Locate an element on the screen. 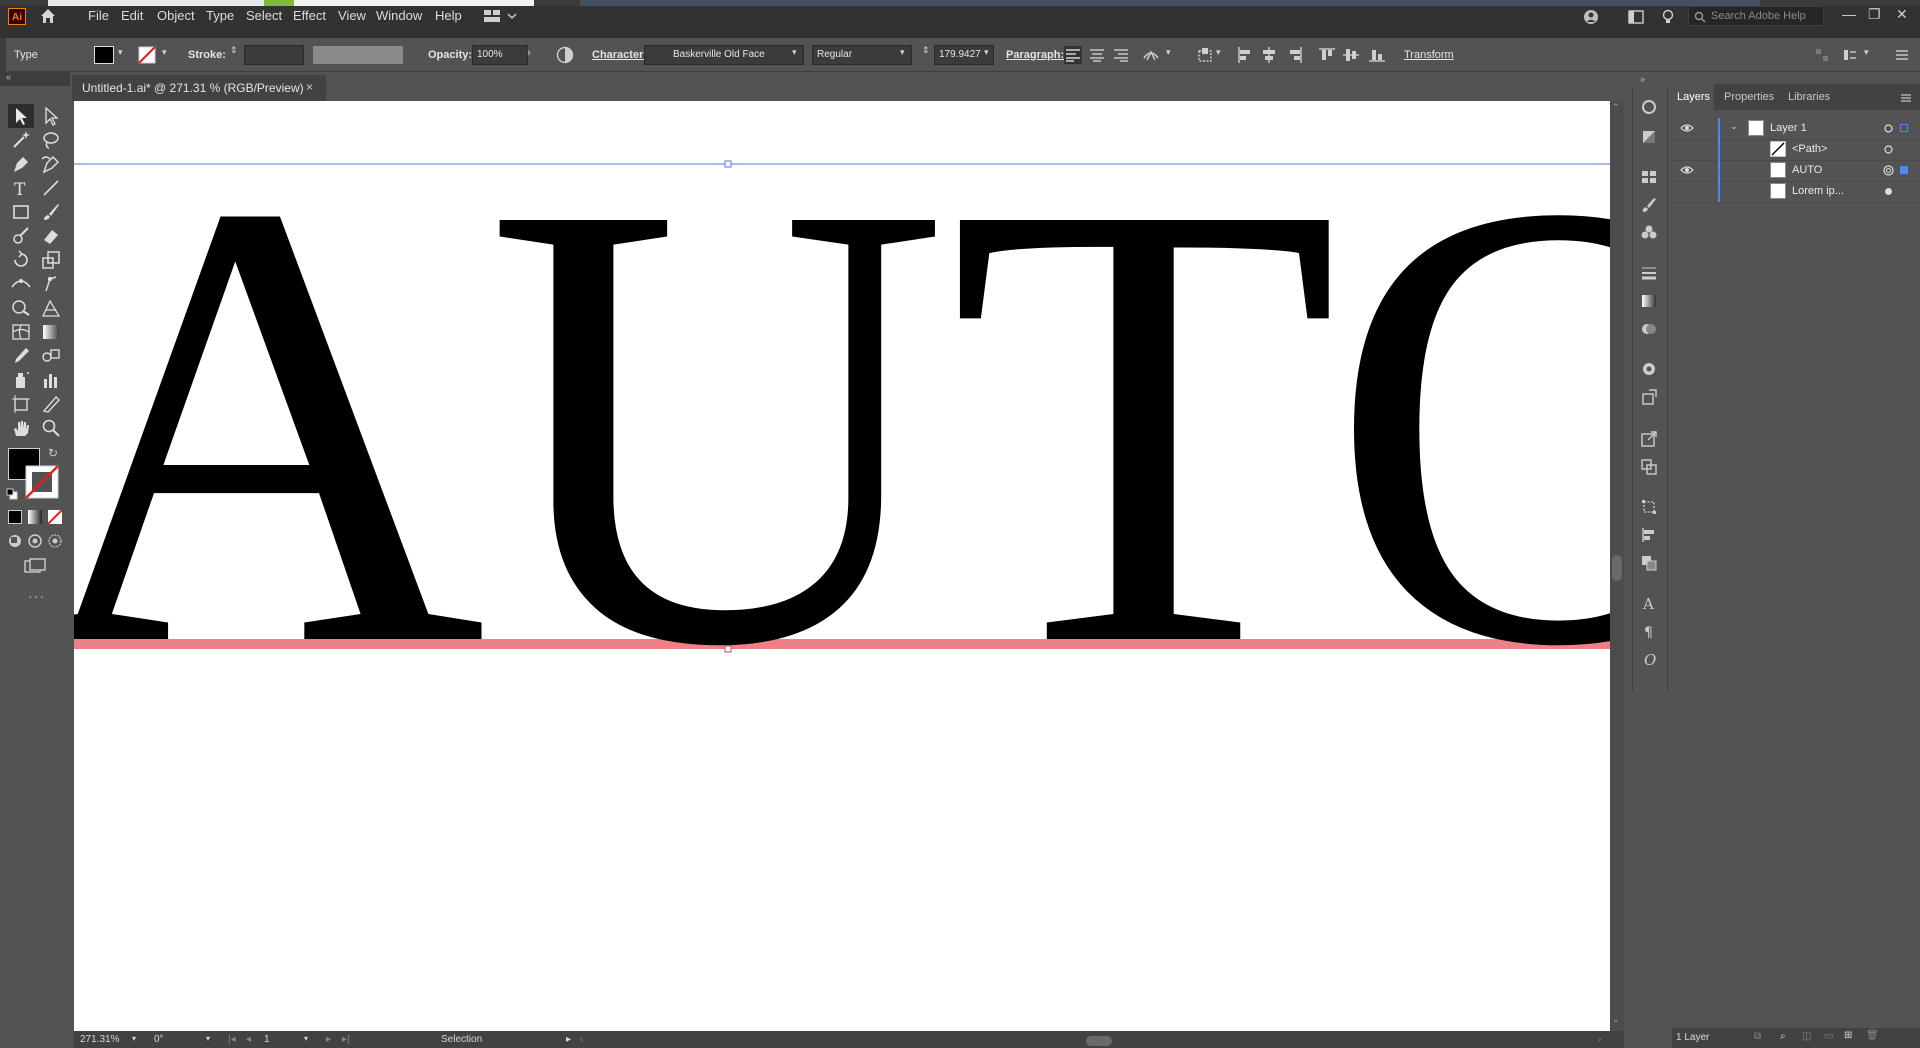  user-account-icon is located at coordinates (1591, 17).